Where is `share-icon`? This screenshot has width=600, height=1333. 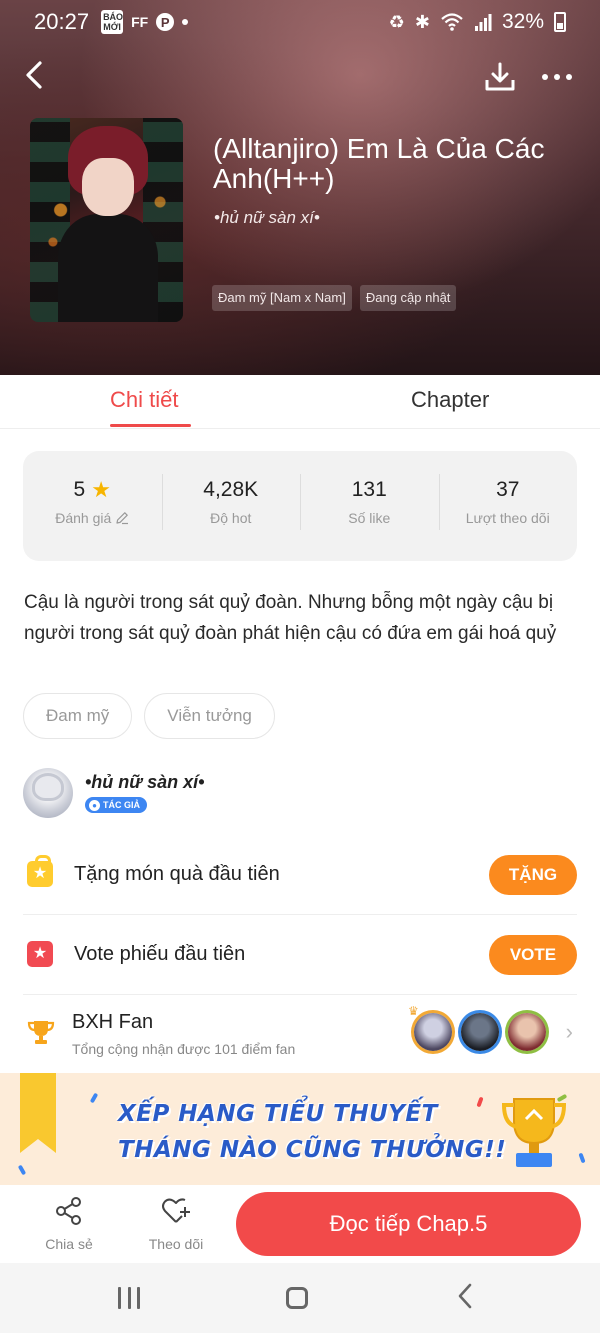
share-icon is located at coordinates (68, 1211).